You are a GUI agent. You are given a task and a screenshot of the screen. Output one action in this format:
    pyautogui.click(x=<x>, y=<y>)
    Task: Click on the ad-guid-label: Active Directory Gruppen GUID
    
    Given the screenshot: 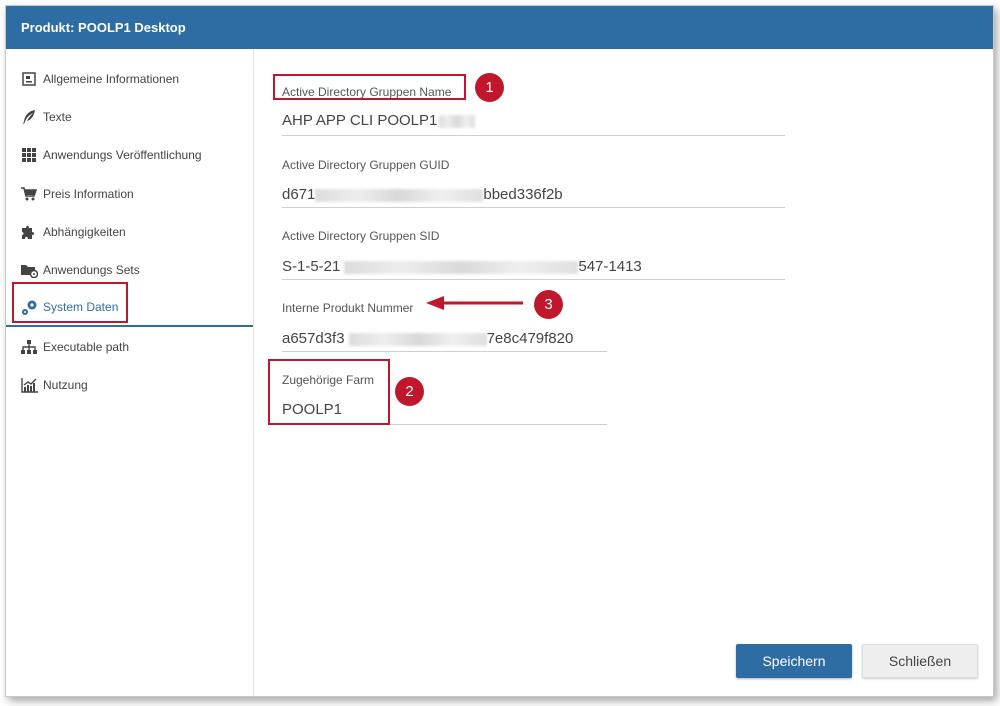 What is the action you would take?
    pyautogui.click(x=366, y=165)
    